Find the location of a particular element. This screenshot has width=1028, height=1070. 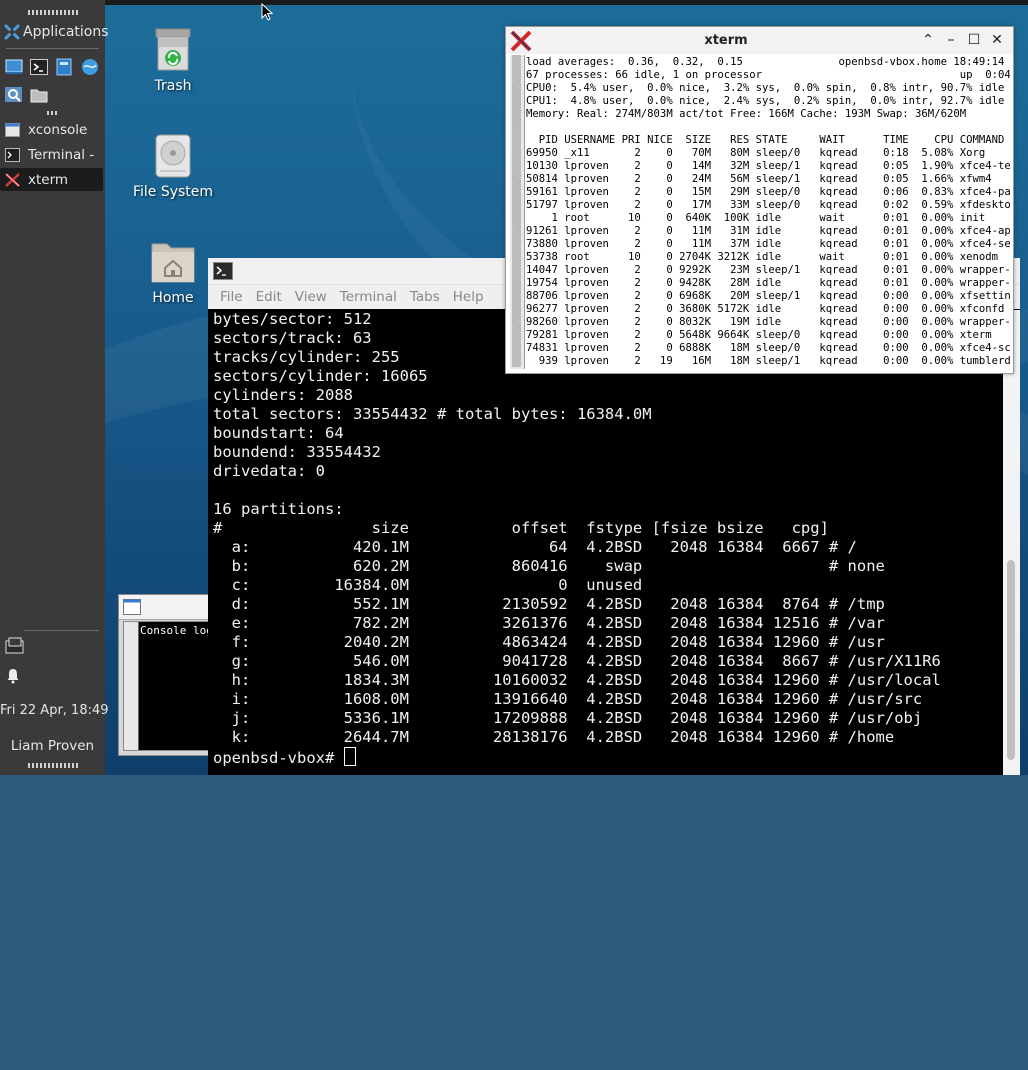

desktop-icon-label: Home is located at coordinates (173, 298).